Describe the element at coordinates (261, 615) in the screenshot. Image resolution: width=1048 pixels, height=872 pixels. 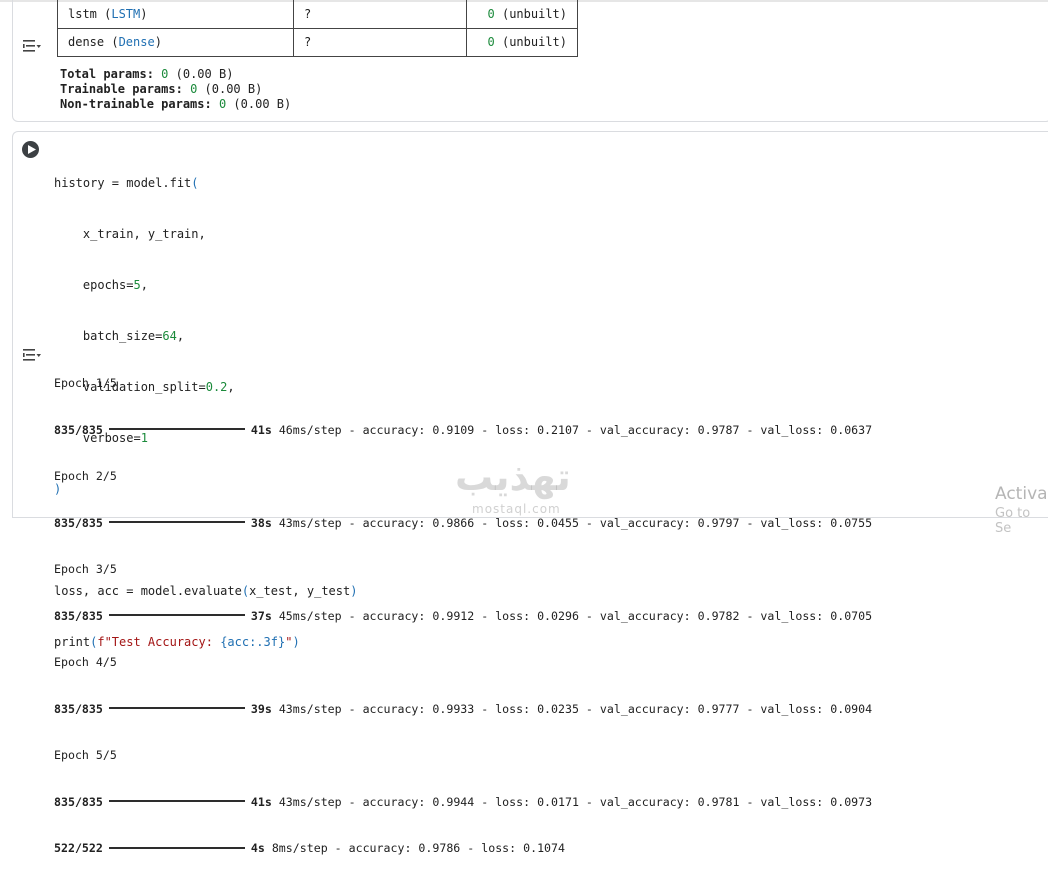
I see `epoch-time: 37s` at that location.